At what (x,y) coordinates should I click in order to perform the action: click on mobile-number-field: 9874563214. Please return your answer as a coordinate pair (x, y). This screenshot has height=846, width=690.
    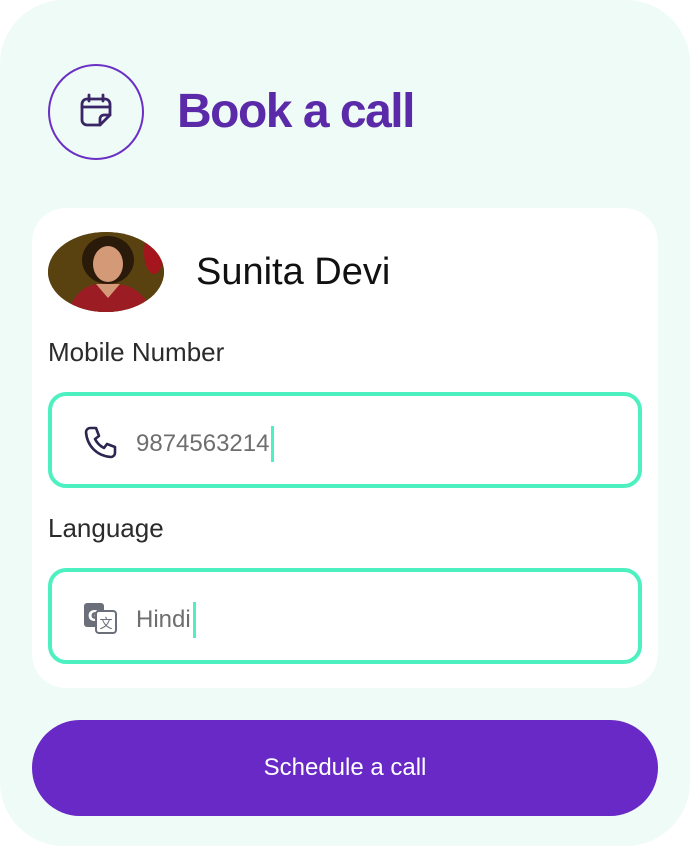
    Looking at the image, I should click on (345, 440).